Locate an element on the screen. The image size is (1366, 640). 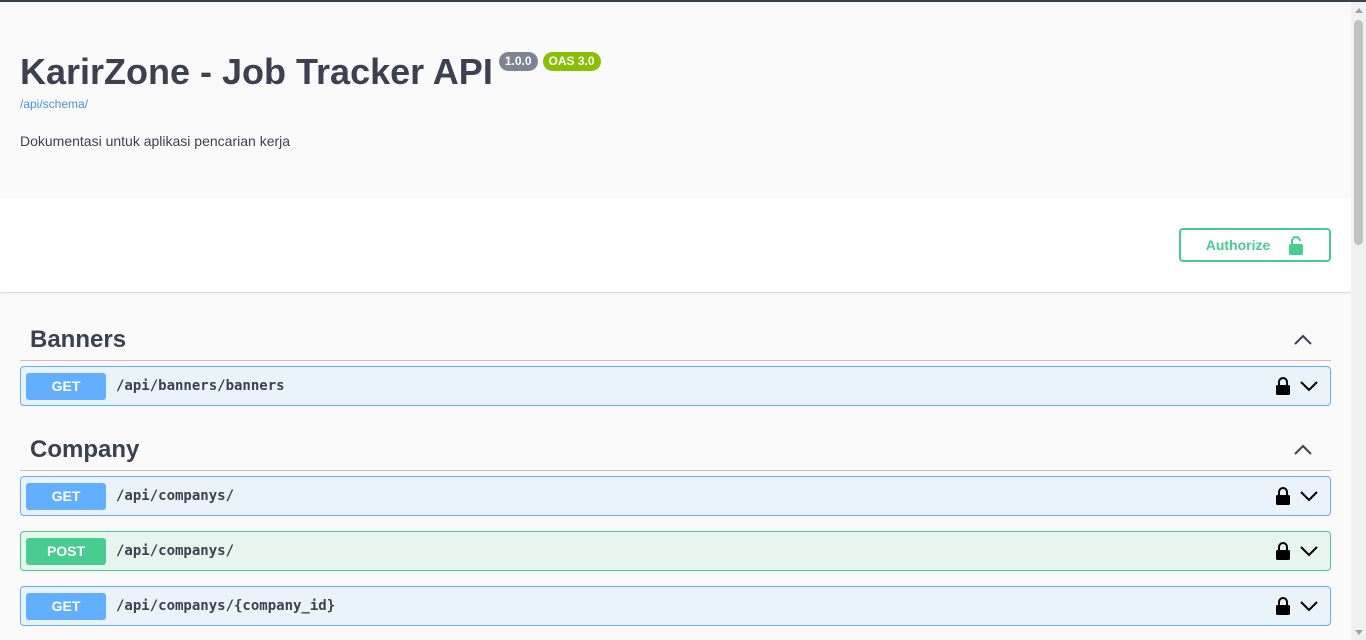
scrollbar-thumb is located at coordinates (1358, 132).